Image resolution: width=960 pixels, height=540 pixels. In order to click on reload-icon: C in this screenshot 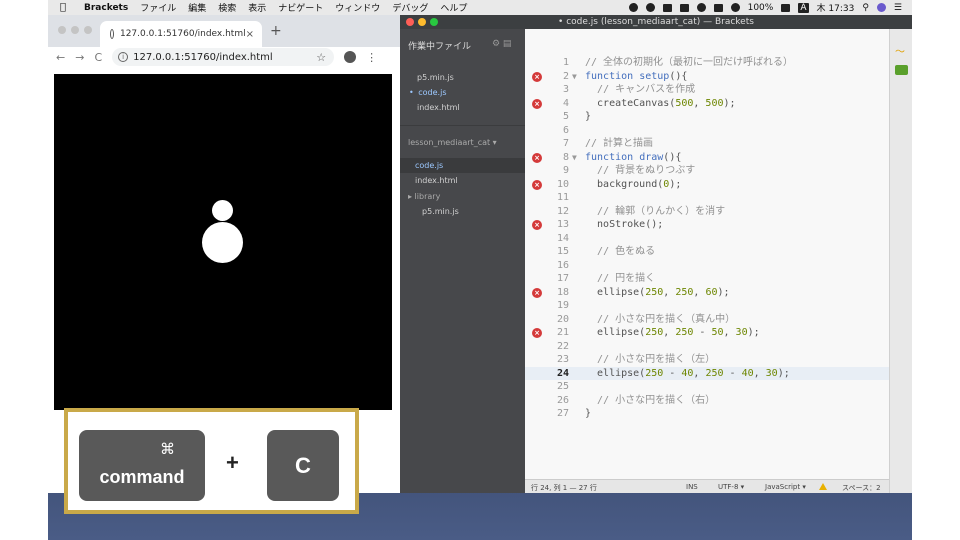, I will do `click(98, 57)`.